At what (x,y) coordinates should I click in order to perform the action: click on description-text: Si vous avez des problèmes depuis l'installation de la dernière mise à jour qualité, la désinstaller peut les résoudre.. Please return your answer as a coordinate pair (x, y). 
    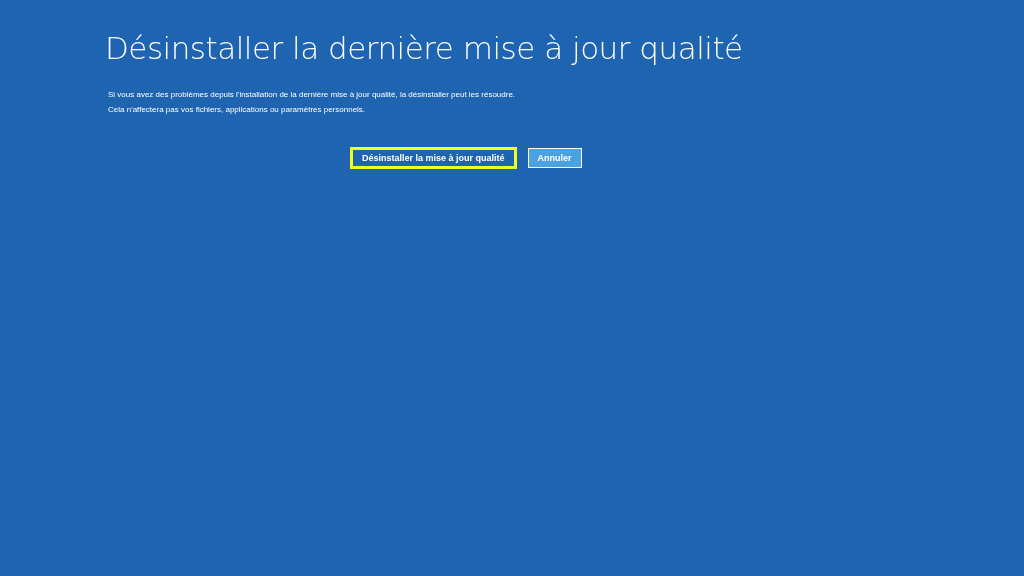
    Looking at the image, I should click on (312, 95).